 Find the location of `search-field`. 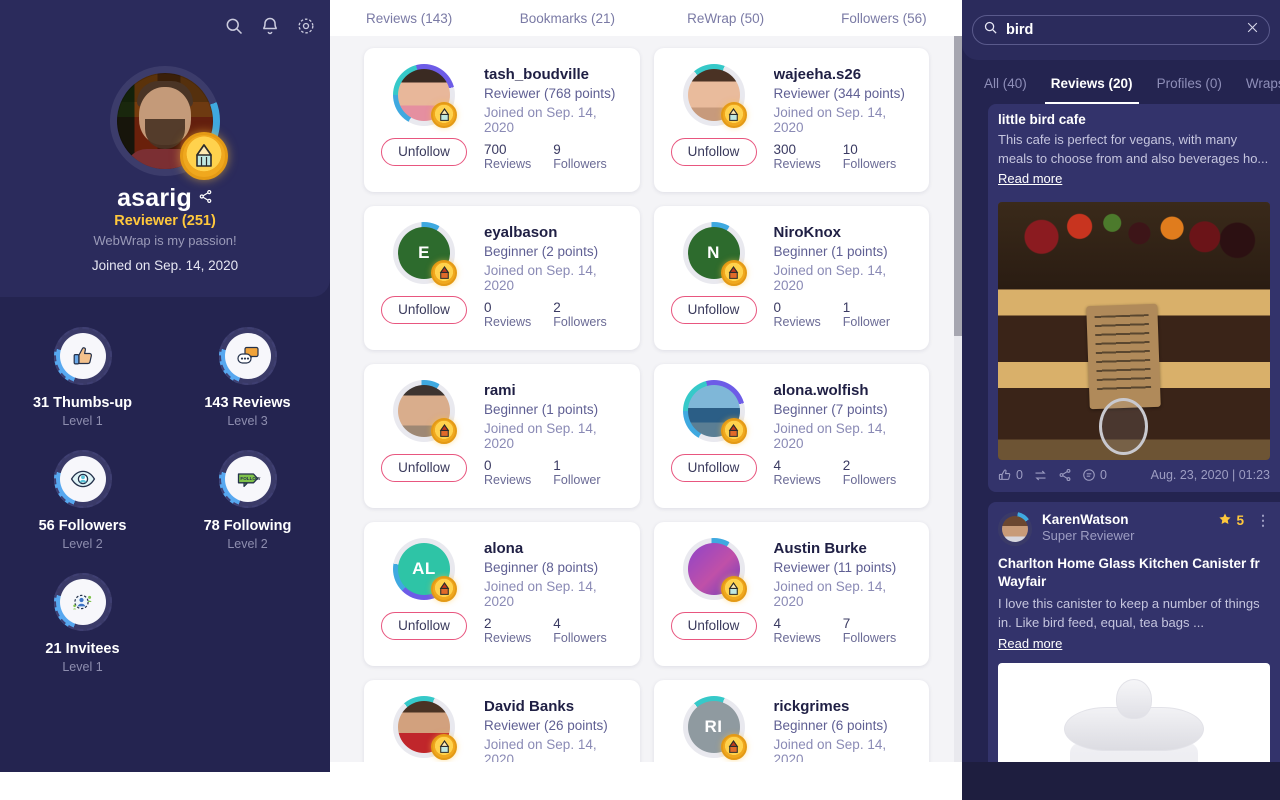

search-field is located at coordinates (1121, 30).